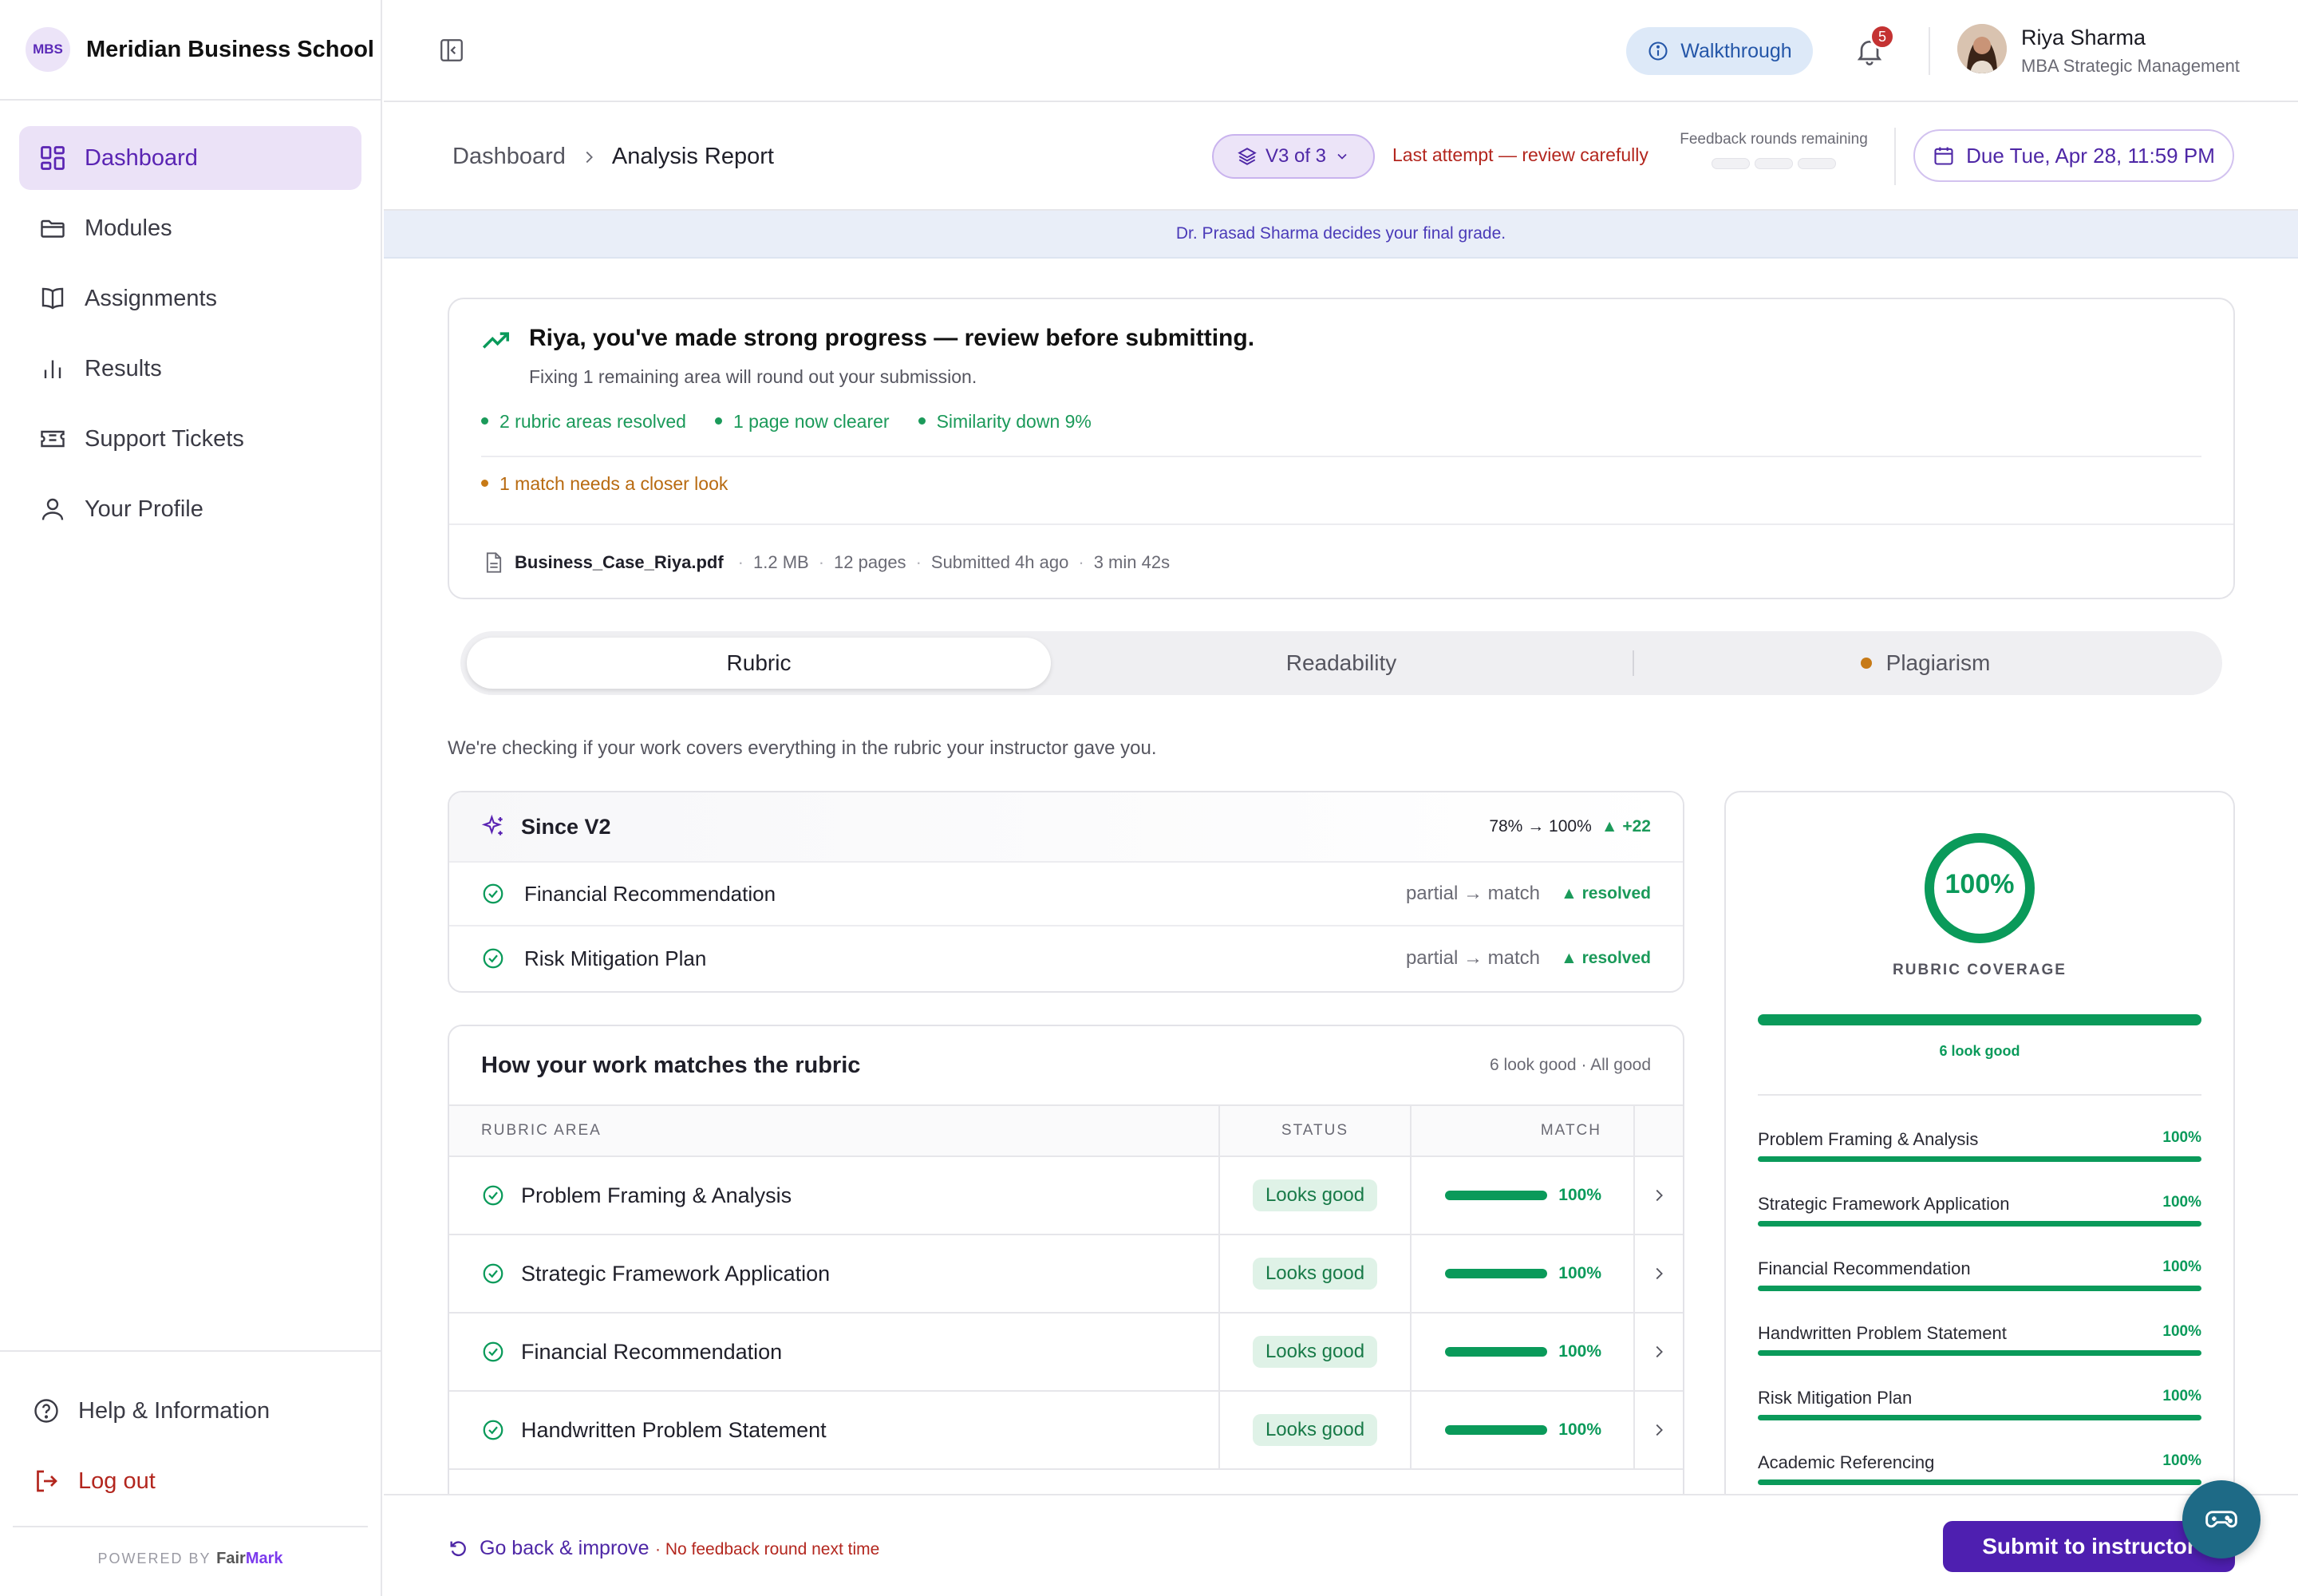 This screenshot has height=1596, width=2298. I want to click on school-logo: MBS, so click(48, 49).